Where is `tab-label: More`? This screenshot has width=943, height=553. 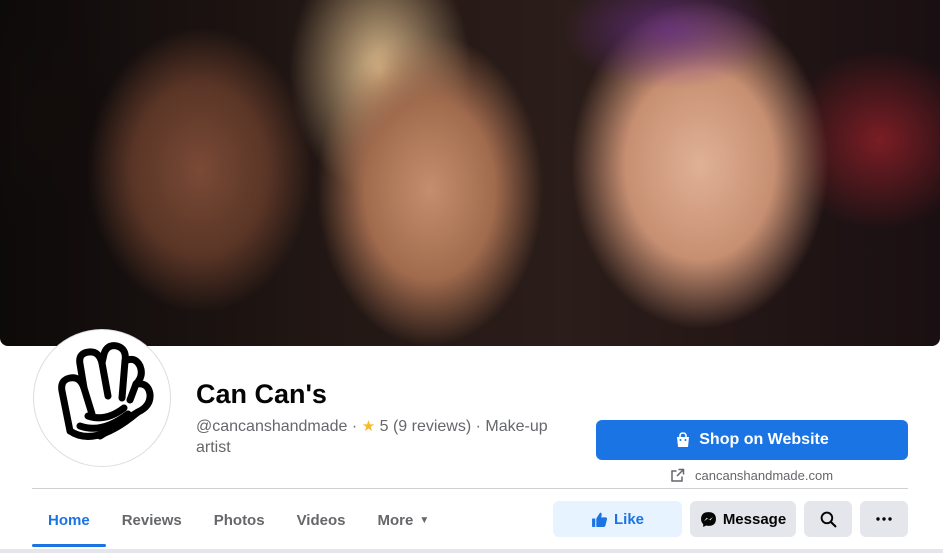
tab-label: More is located at coordinates (395, 520).